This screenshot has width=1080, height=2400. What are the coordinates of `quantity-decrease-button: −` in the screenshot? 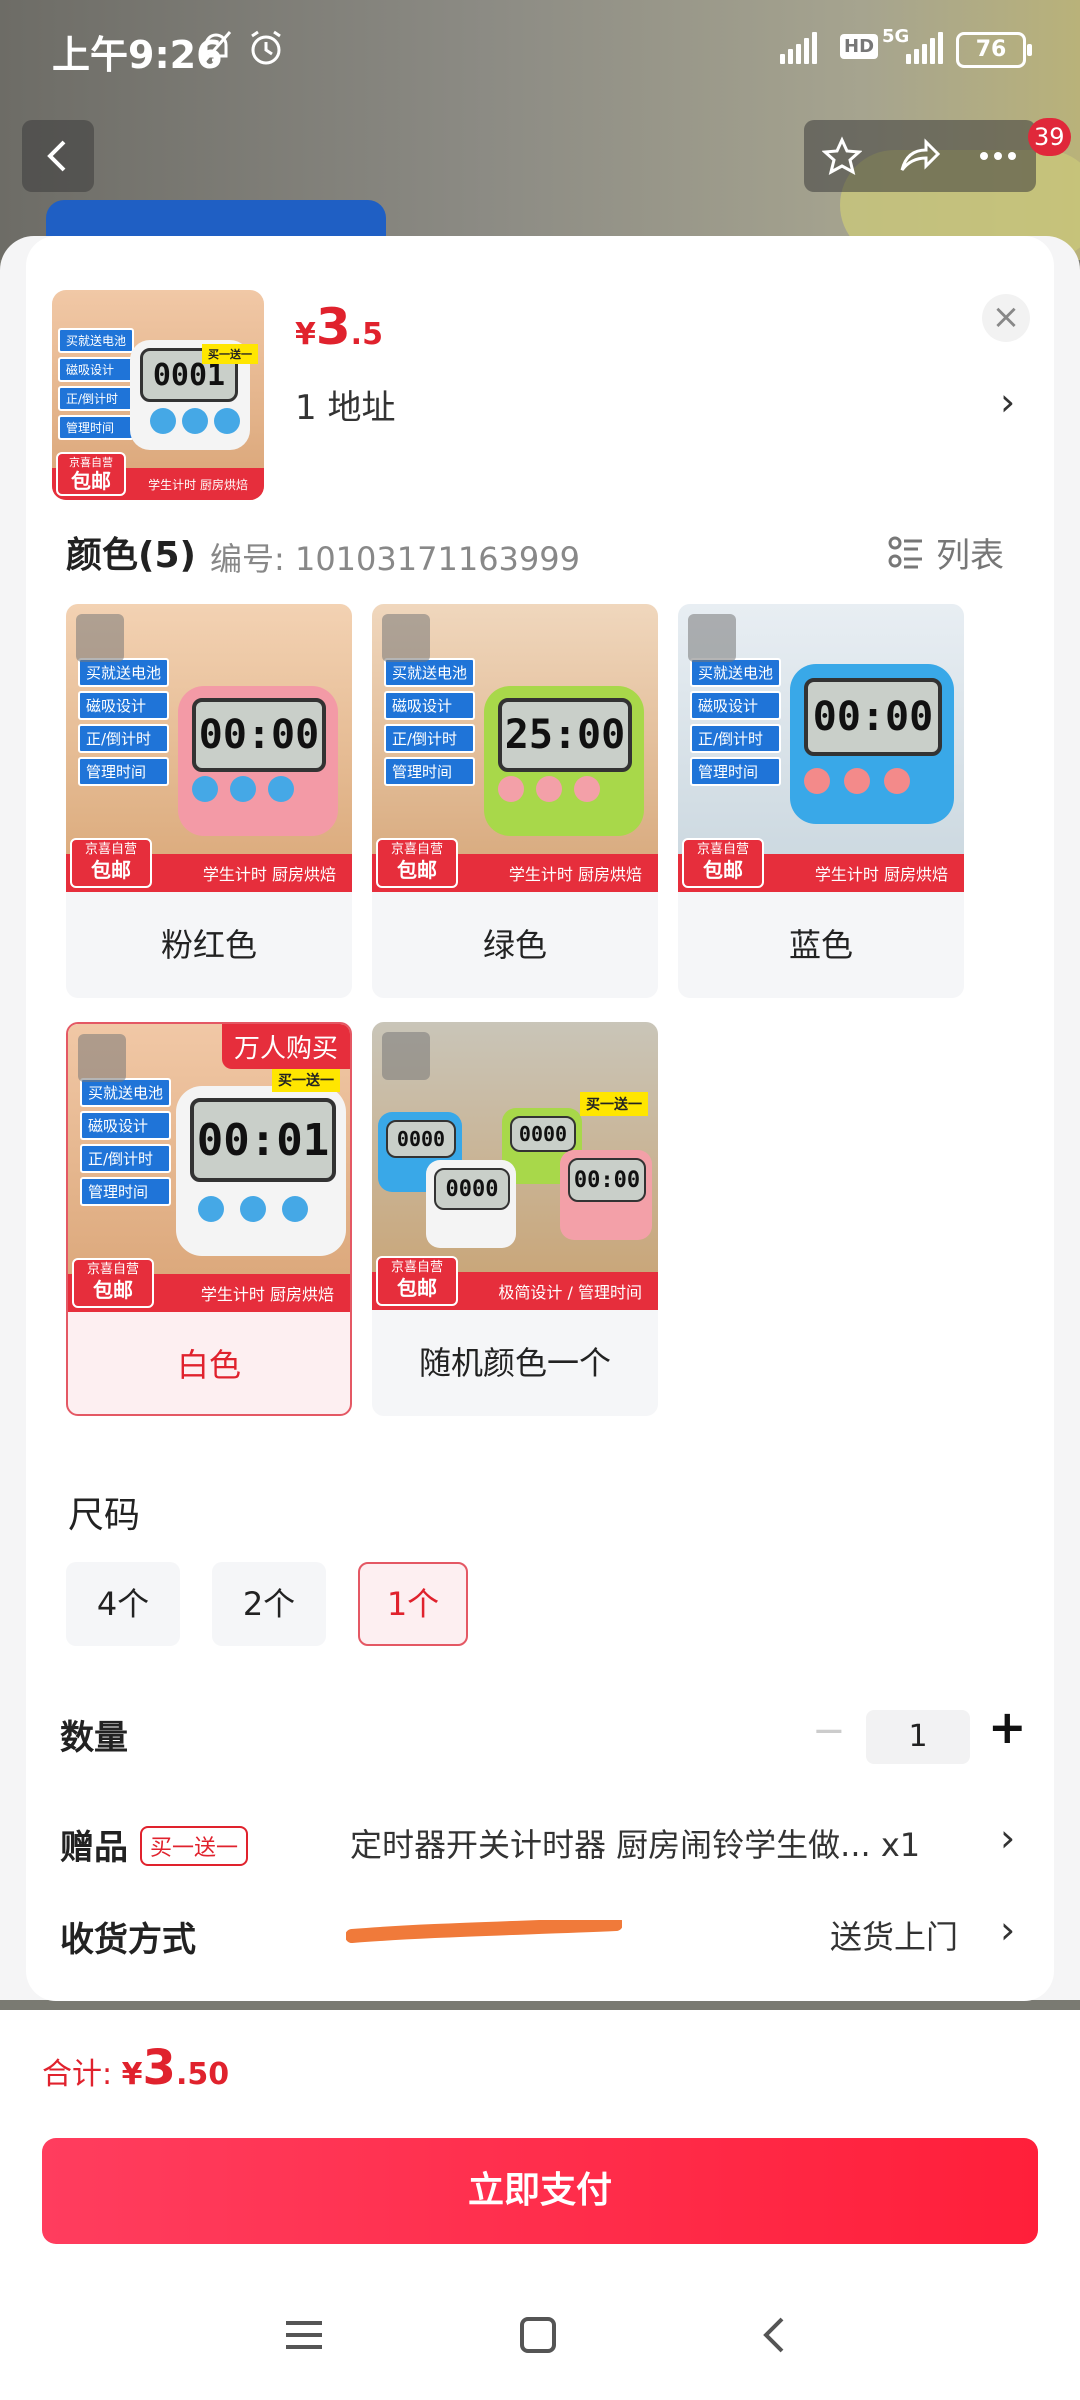 It's located at (829, 1731).